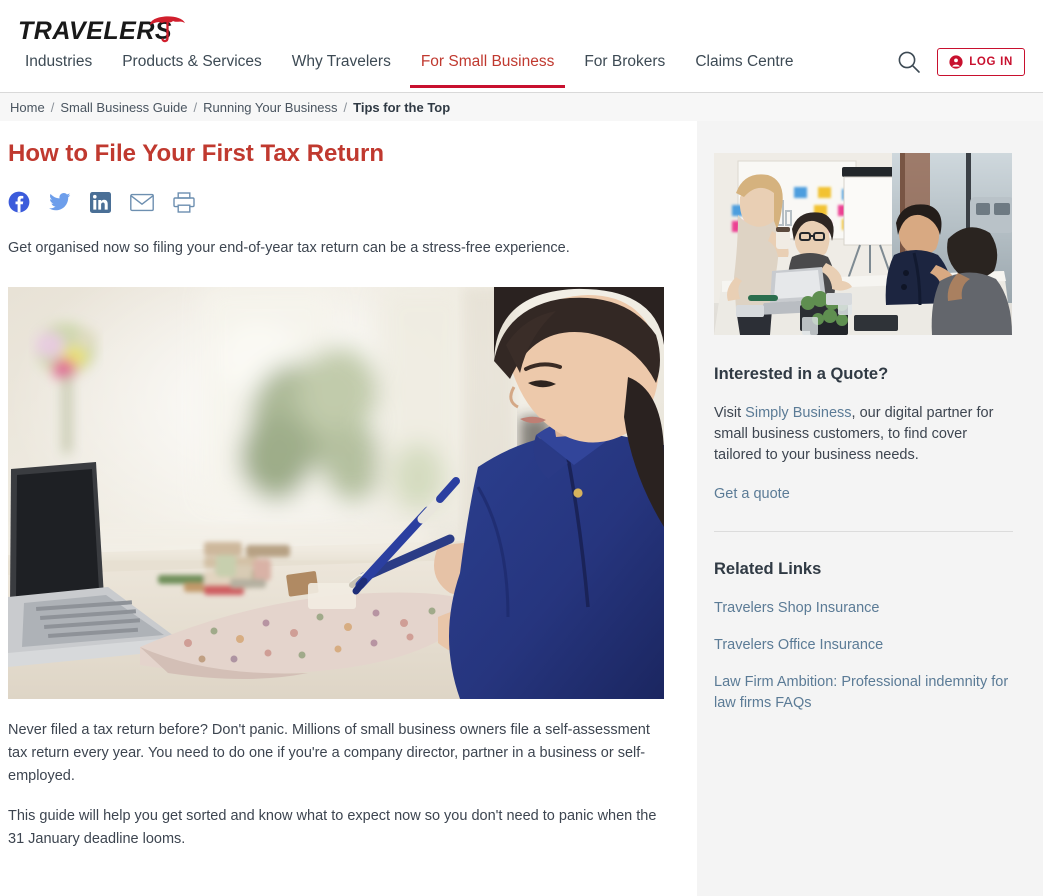 The height and width of the screenshot is (896, 1043). Describe the element at coordinates (196, 153) in the screenshot. I see `page-title: How to File Your First Tax Return` at that location.